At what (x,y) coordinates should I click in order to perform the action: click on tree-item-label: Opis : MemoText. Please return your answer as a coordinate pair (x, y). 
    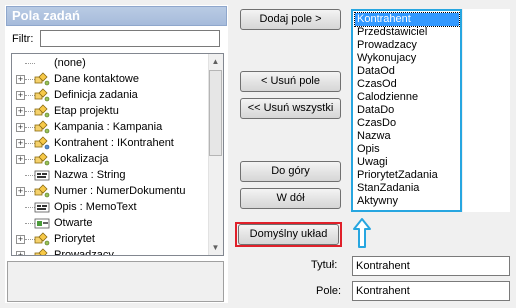
    Looking at the image, I should click on (95, 207).